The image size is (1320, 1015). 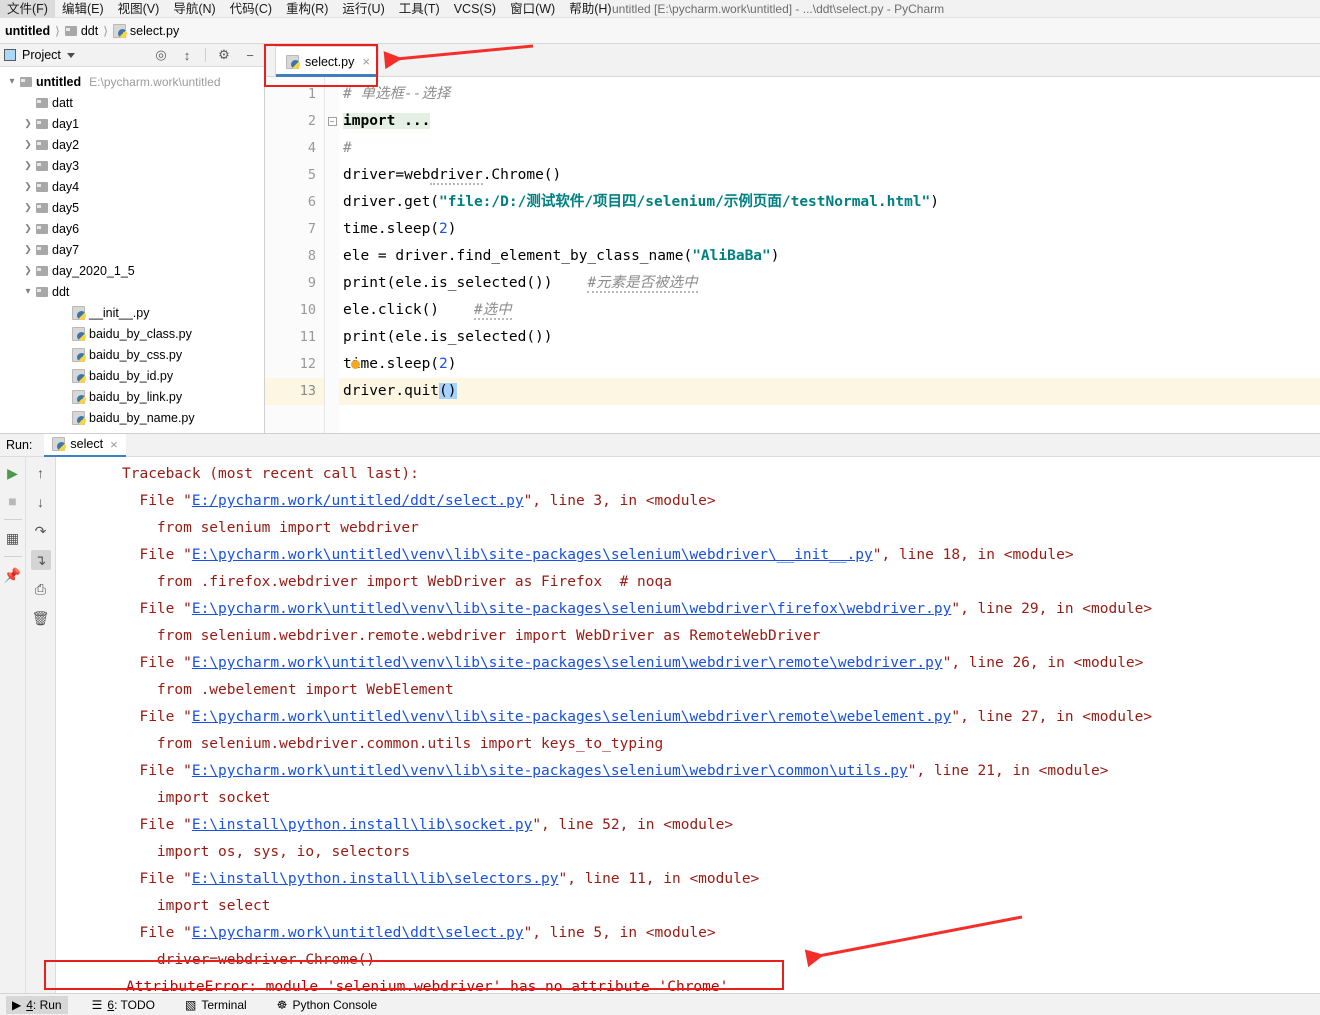 I want to click on pin-icon: 📌, so click(x=13, y=575).